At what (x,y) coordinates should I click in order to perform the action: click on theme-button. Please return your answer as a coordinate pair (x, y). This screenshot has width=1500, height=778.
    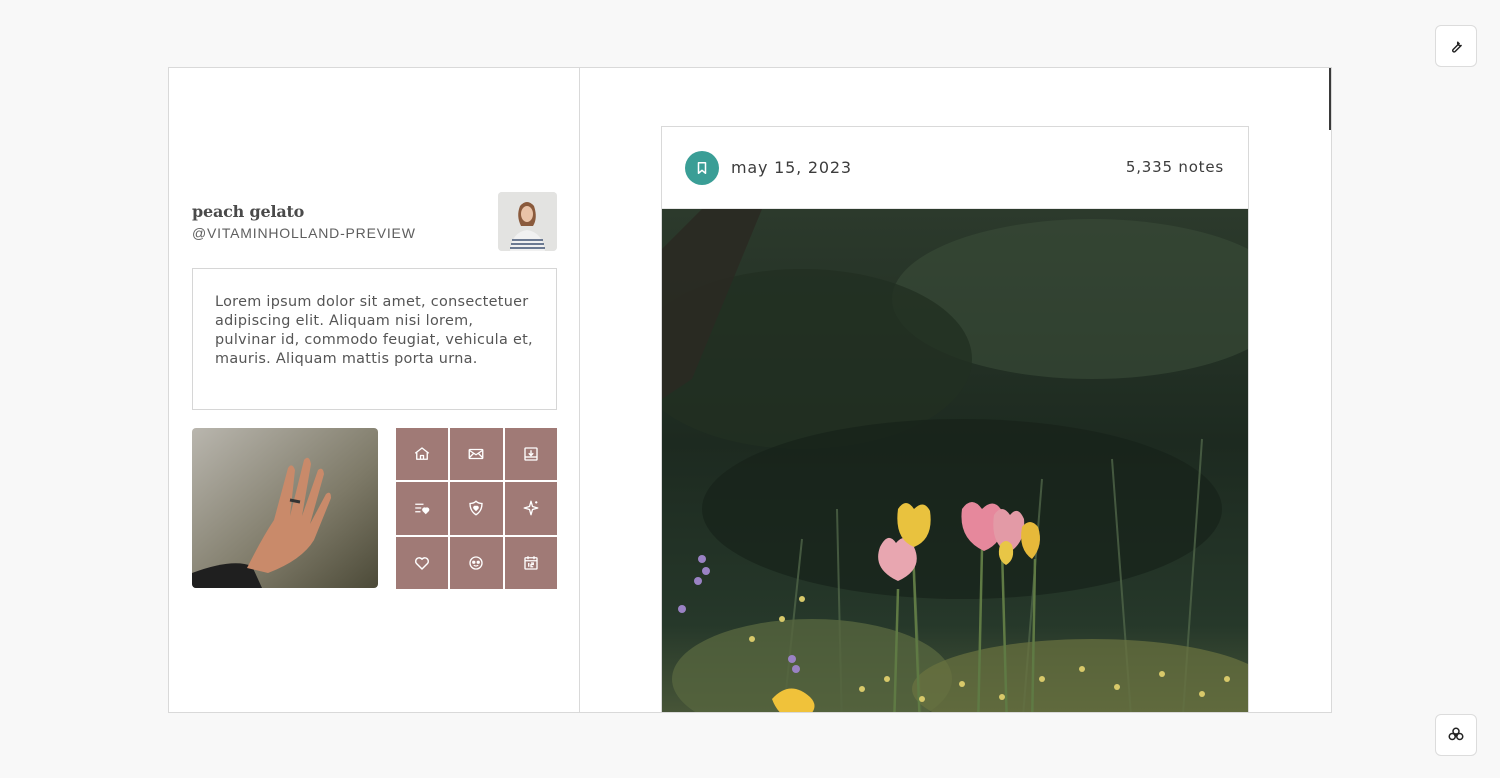
    Looking at the image, I should click on (1456, 735).